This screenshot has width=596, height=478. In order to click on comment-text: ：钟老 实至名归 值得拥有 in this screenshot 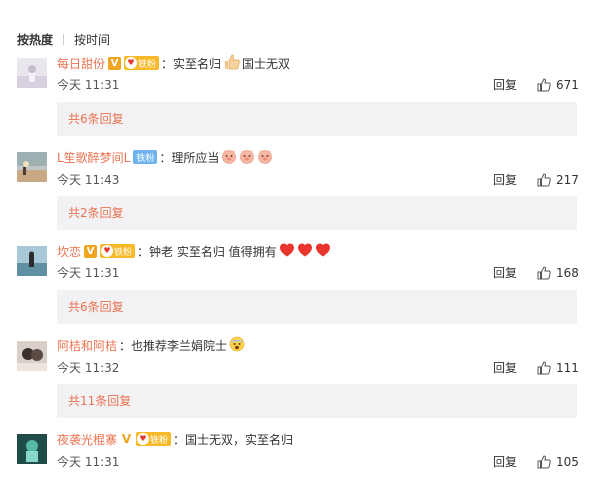, I will do `click(207, 251)`.